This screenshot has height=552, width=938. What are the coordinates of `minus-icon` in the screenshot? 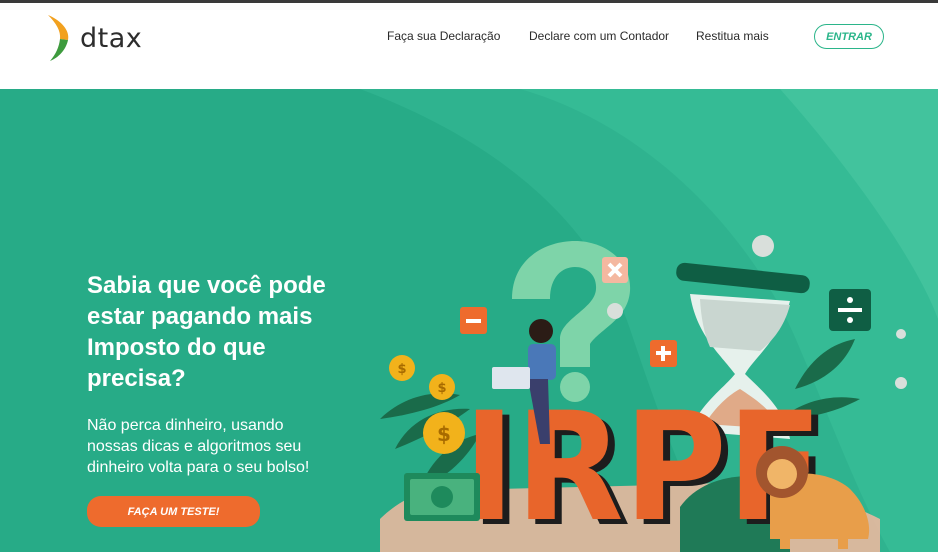 It's located at (473, 320).